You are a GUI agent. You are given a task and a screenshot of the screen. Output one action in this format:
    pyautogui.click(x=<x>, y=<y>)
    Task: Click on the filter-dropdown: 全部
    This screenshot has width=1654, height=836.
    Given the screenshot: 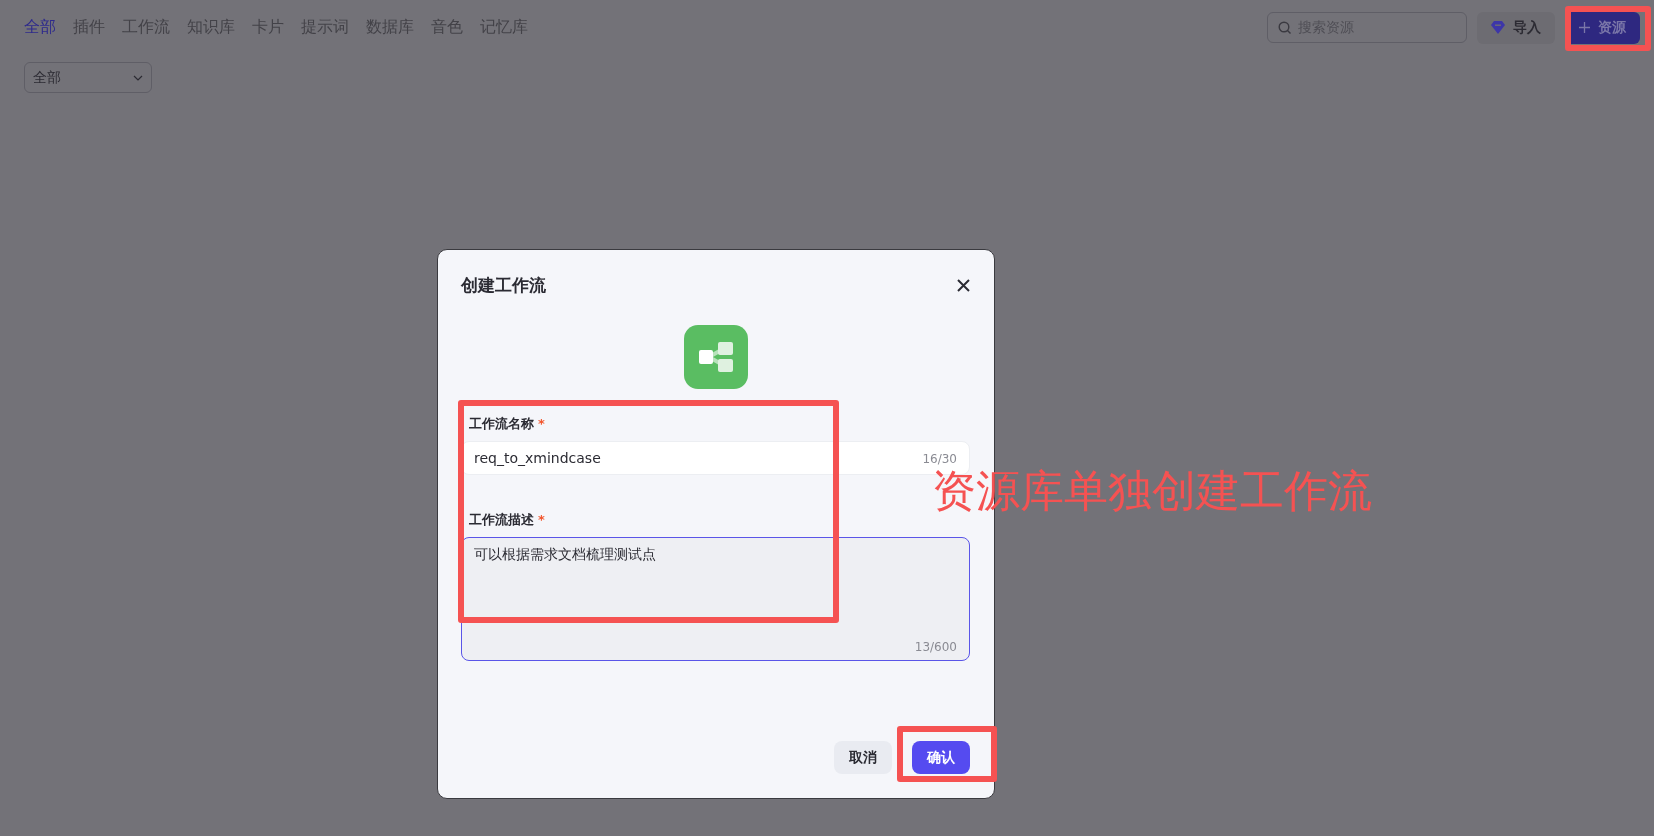 What is the action you would take?
    pyautogui.click(x=88, y=77)
    